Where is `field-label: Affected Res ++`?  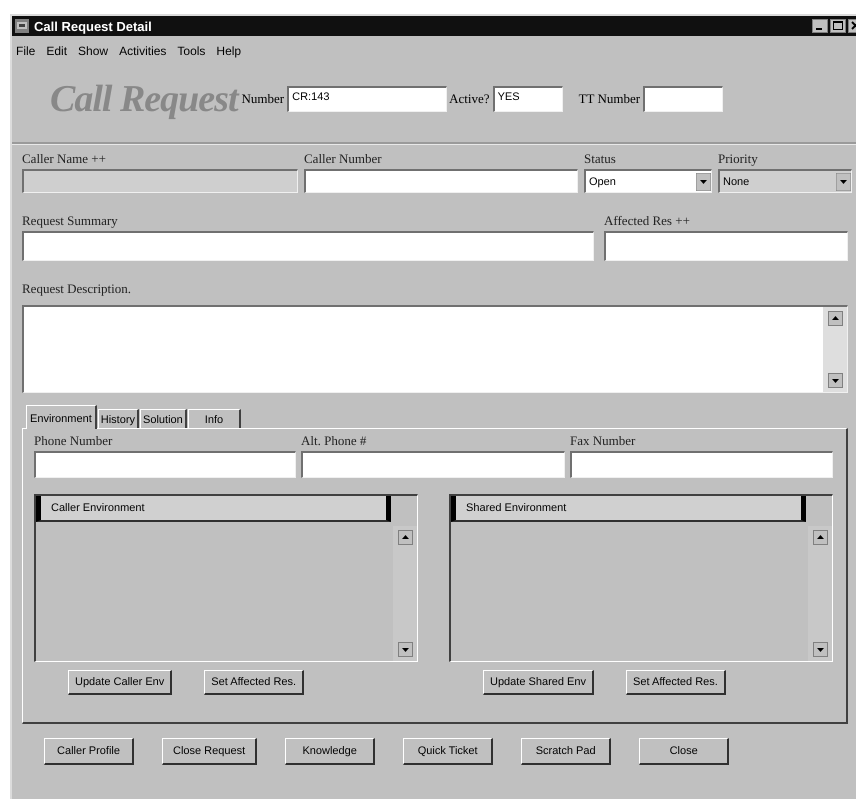
field-label: Affected Res ++ is located at coordinates (647, 221).